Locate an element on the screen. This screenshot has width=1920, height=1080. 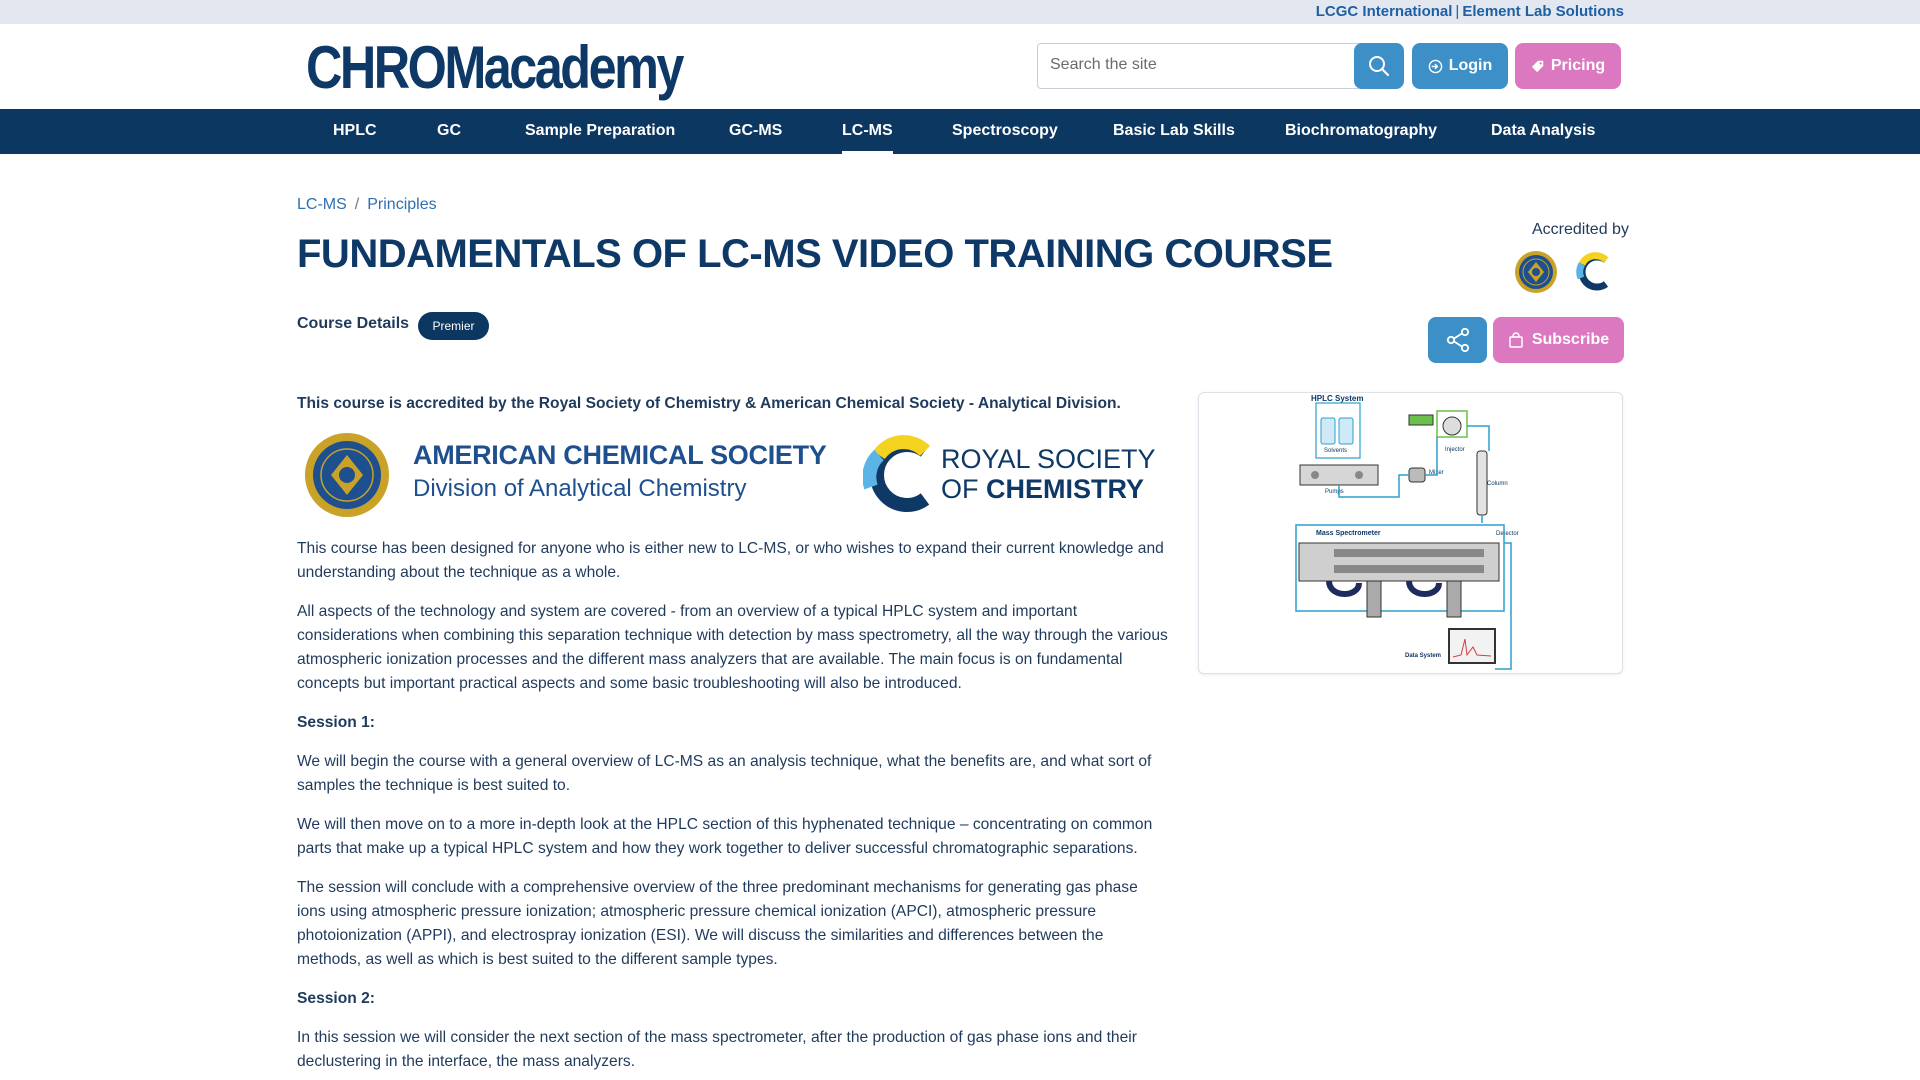
vacuum-lines is located at coordinates (1384, 588).